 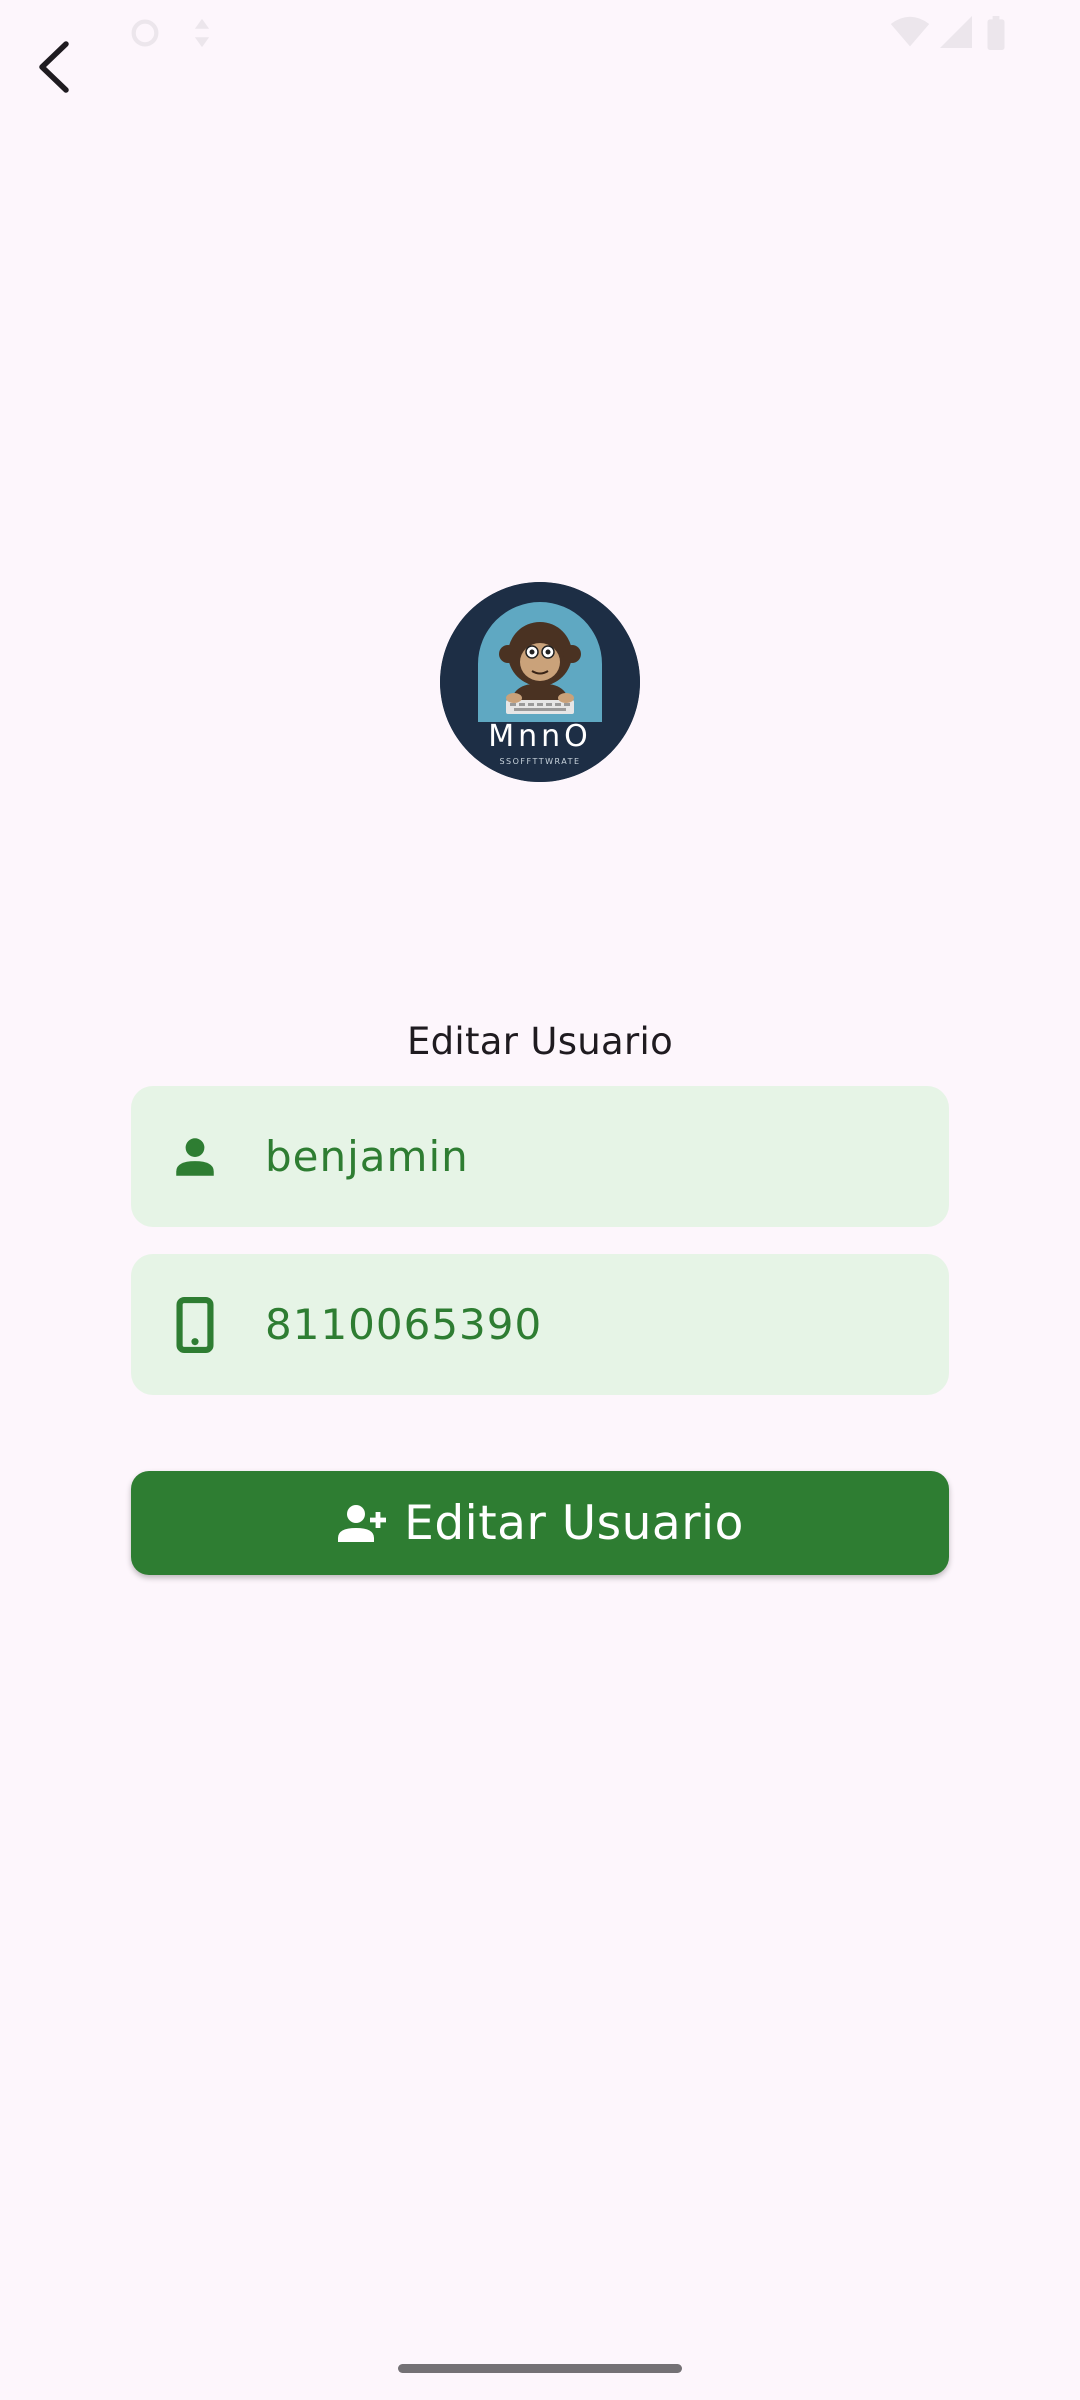 I want to click on smartphone-icon, so click(x=195, y=1324).